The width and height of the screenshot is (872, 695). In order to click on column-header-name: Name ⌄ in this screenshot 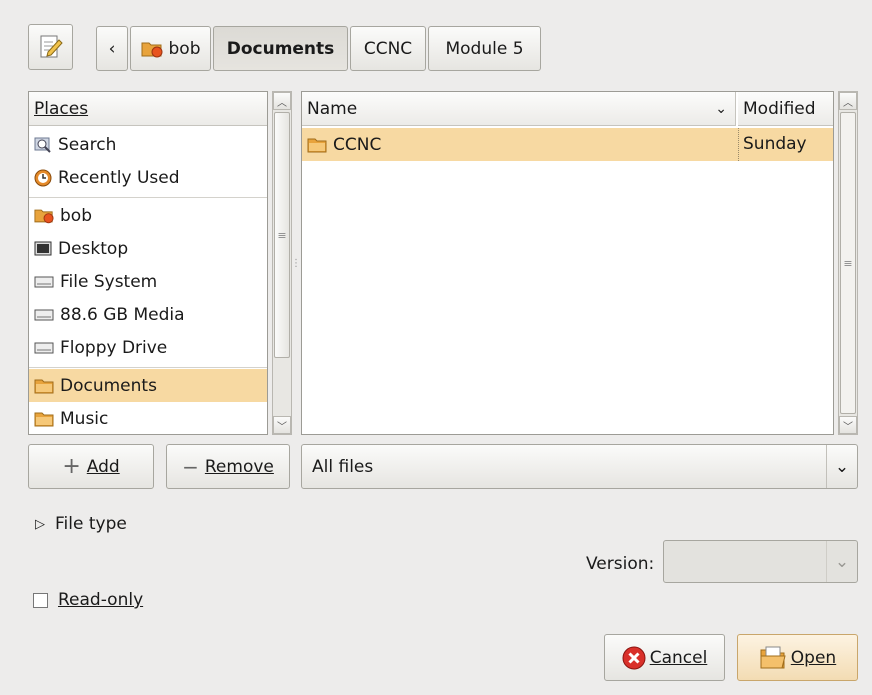, I will do `click(519, 109)`.